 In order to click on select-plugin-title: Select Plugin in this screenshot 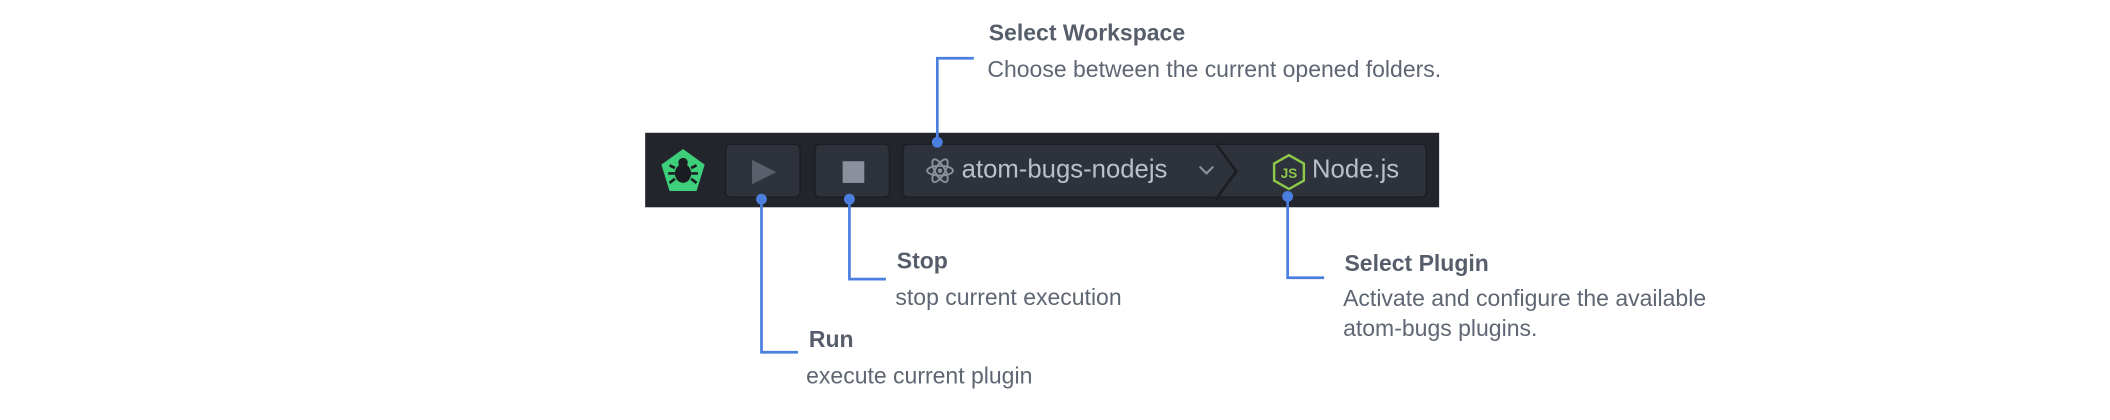, I will do `click(1416, 263)`.